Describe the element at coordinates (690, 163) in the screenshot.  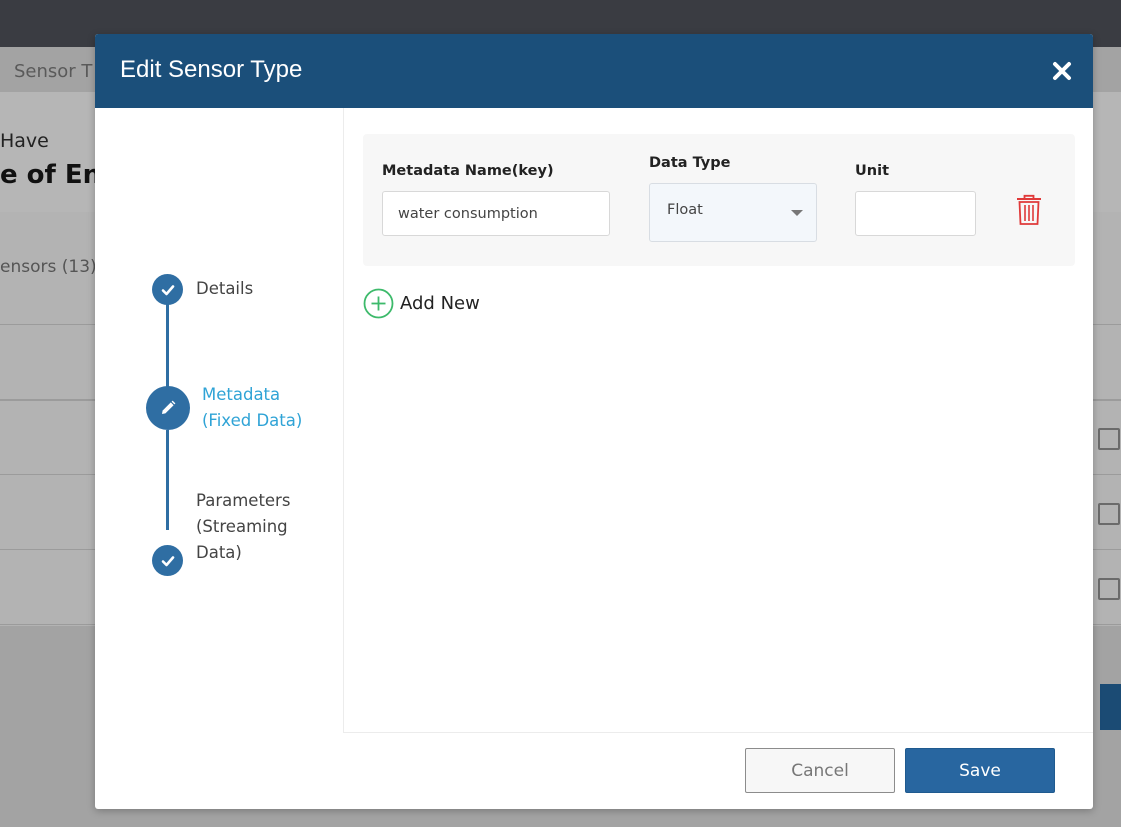
I see `data-type-label: Data Type` at that location.